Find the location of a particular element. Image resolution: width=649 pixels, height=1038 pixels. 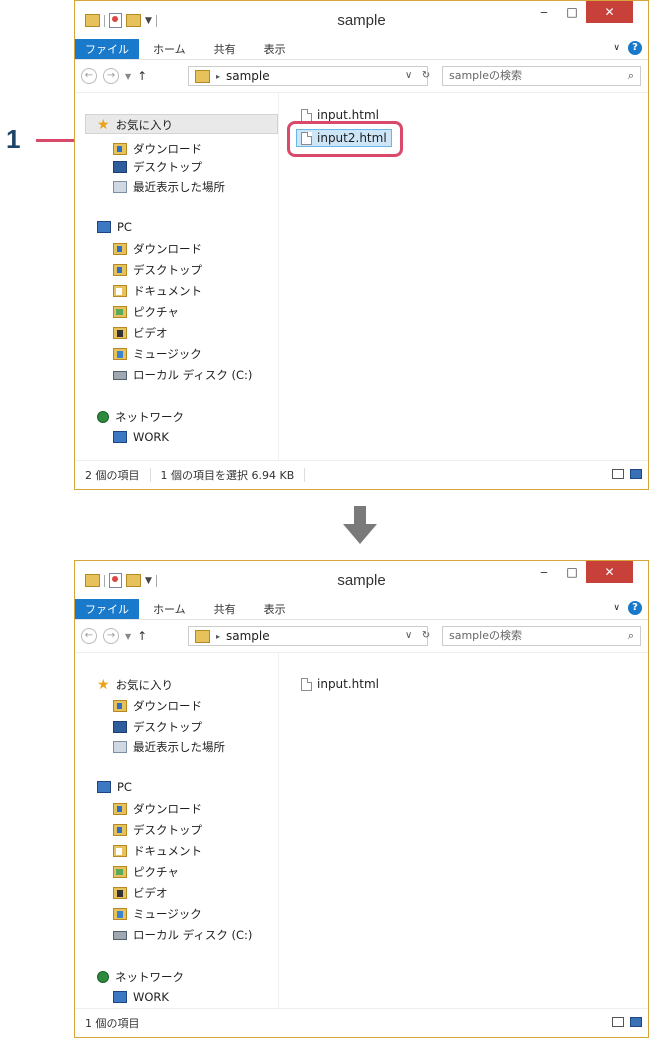

computer-icon is located at coordinates (120, 437).